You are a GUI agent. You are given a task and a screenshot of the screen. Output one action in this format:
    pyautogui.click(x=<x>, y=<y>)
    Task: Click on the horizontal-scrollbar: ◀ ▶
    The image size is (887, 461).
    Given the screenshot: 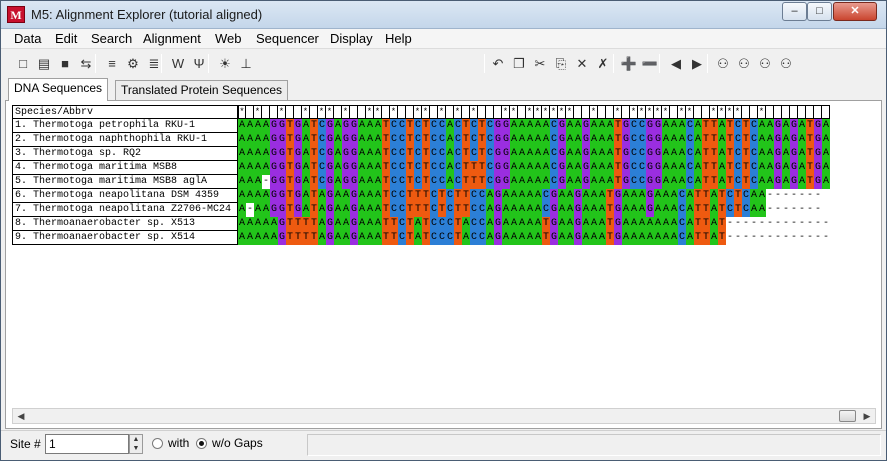 What is the action you would take?
    pyautogui.click(x=444, y=416)
    